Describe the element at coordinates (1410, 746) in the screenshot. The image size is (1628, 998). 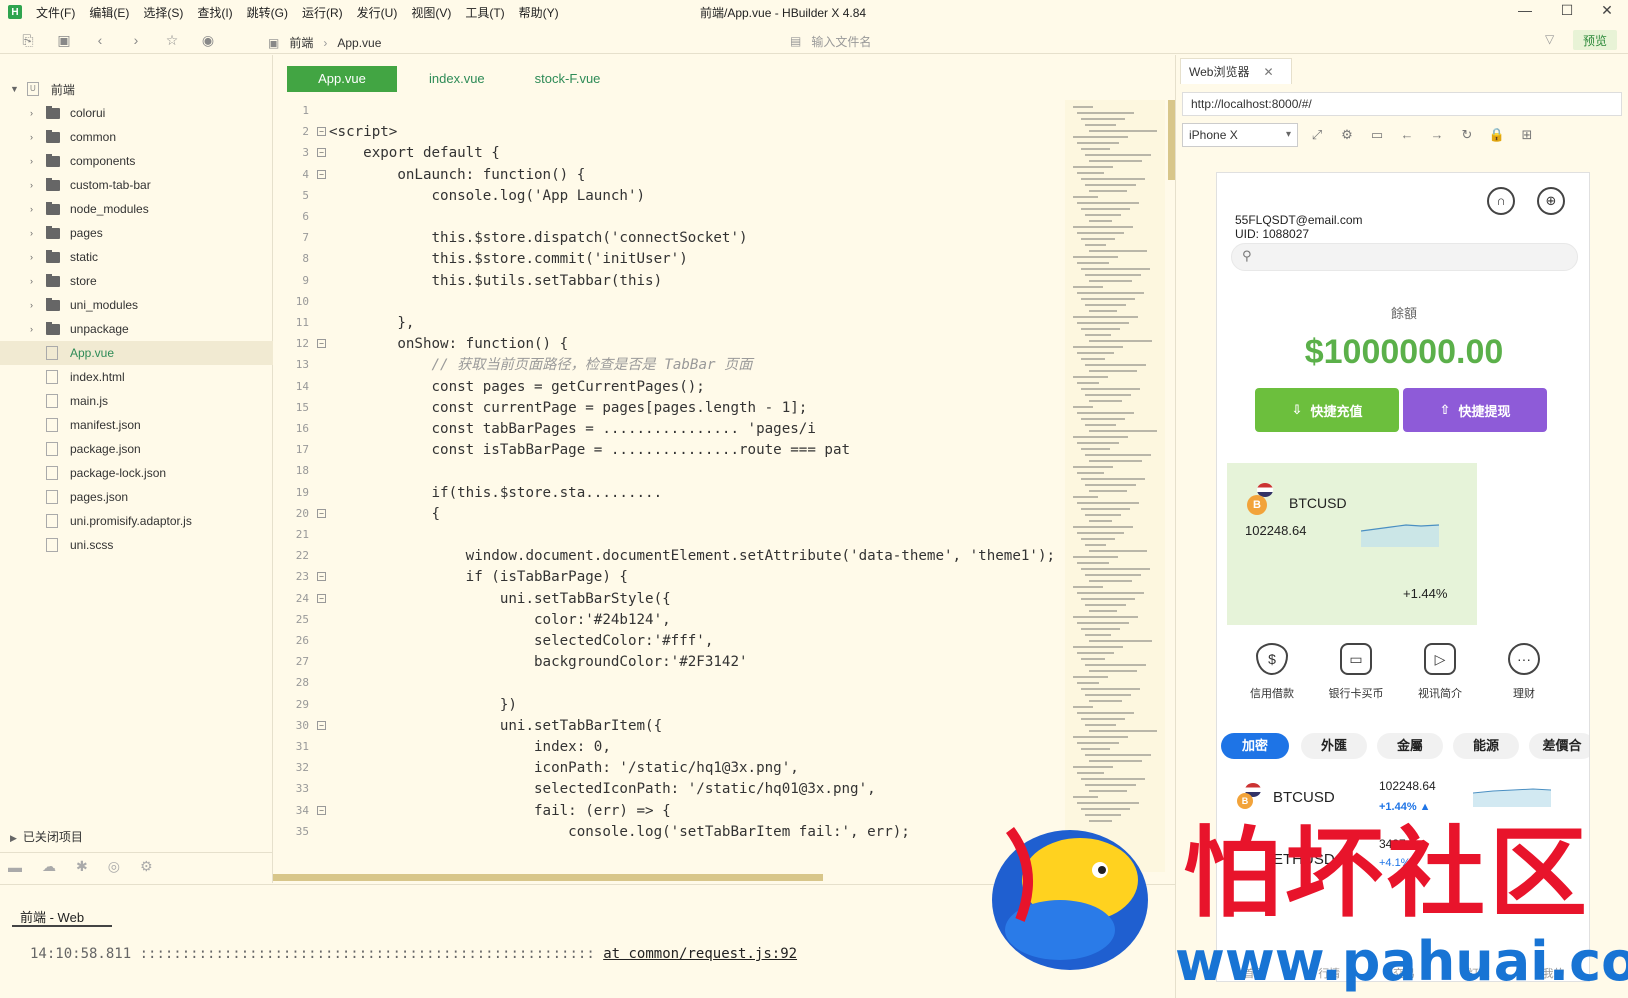
I see `category-metals: 金屬` at that location.